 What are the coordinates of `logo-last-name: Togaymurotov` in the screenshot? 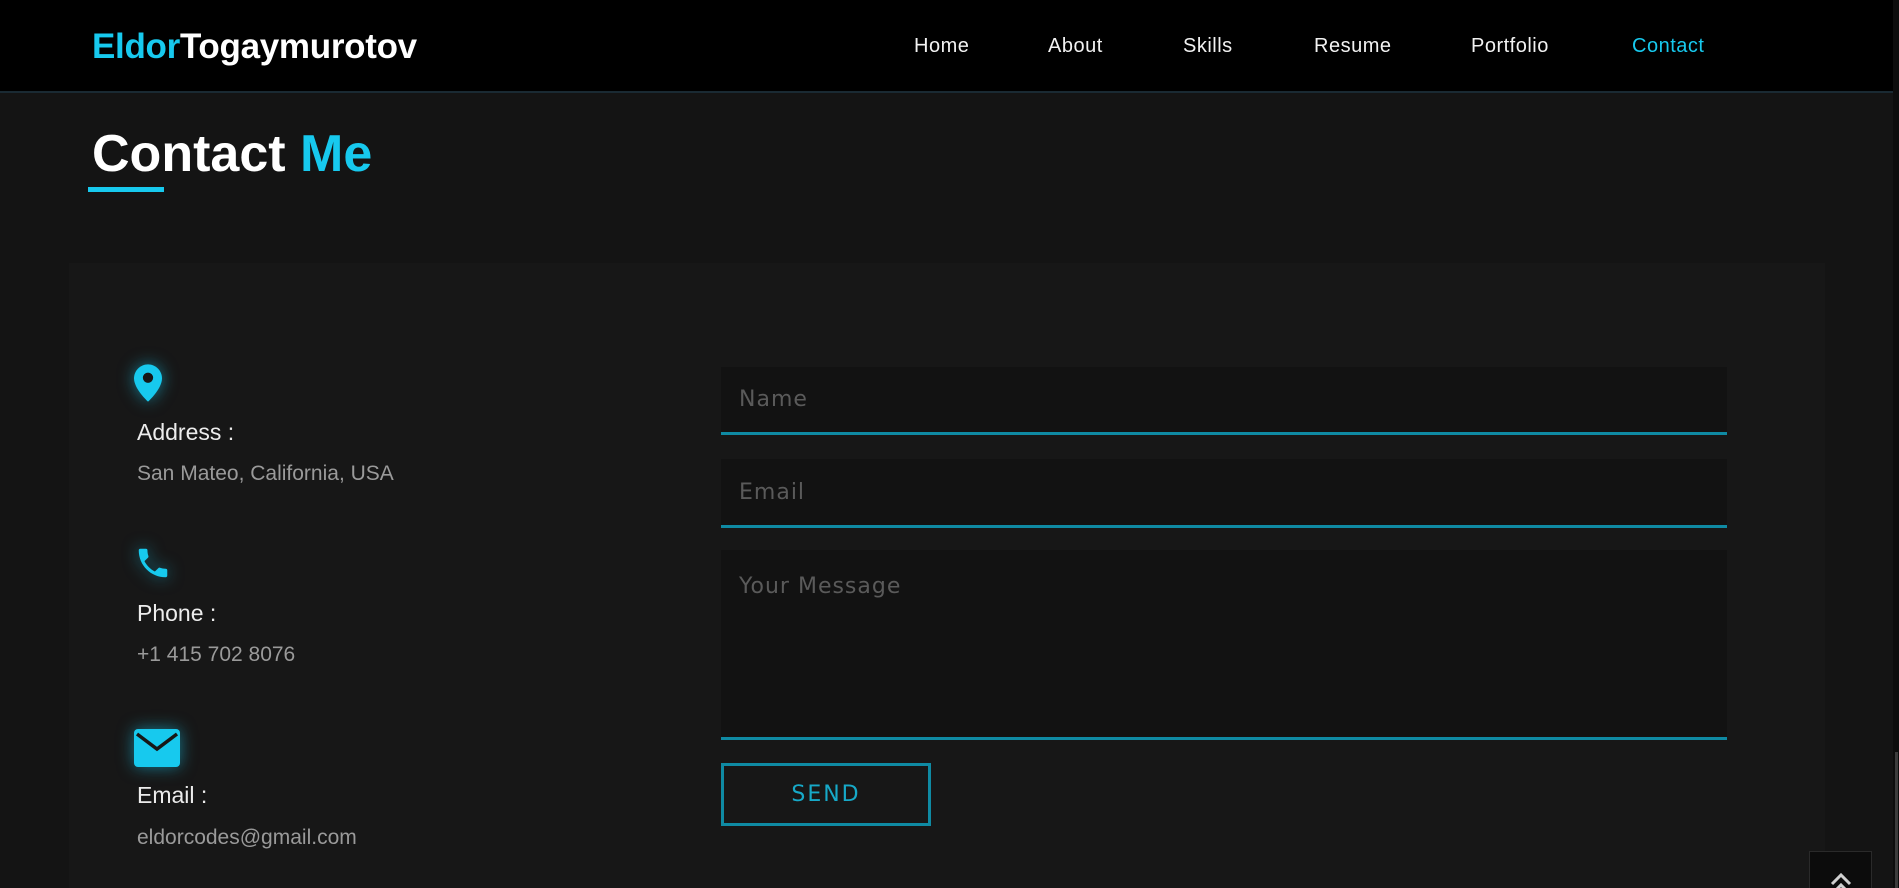 It's located at (298, 46).